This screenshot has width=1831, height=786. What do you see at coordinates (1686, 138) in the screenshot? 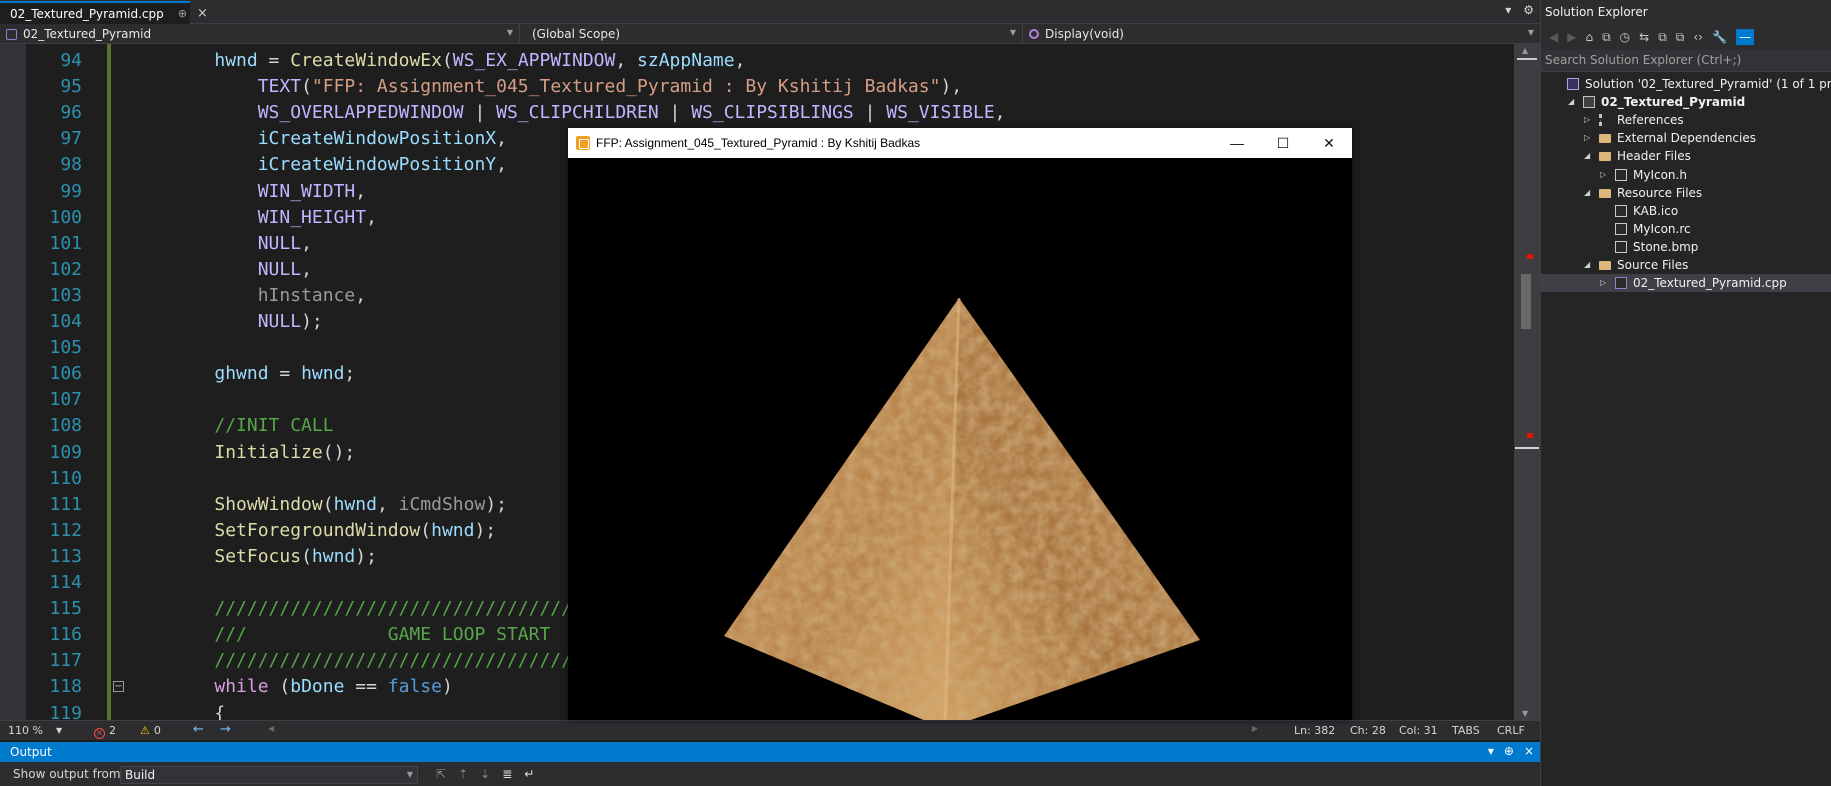
I see `tree-item: ▷ External Dependencies` at bounding box center [1686, 138].